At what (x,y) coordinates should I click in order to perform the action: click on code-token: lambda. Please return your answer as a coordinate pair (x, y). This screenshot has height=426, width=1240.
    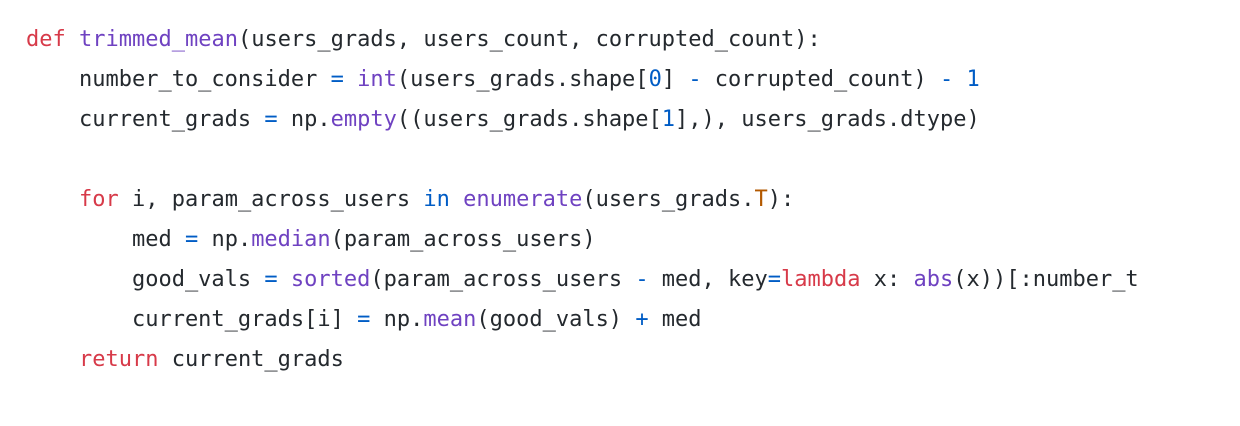
    Looking at the image, I should click on (821, 279).